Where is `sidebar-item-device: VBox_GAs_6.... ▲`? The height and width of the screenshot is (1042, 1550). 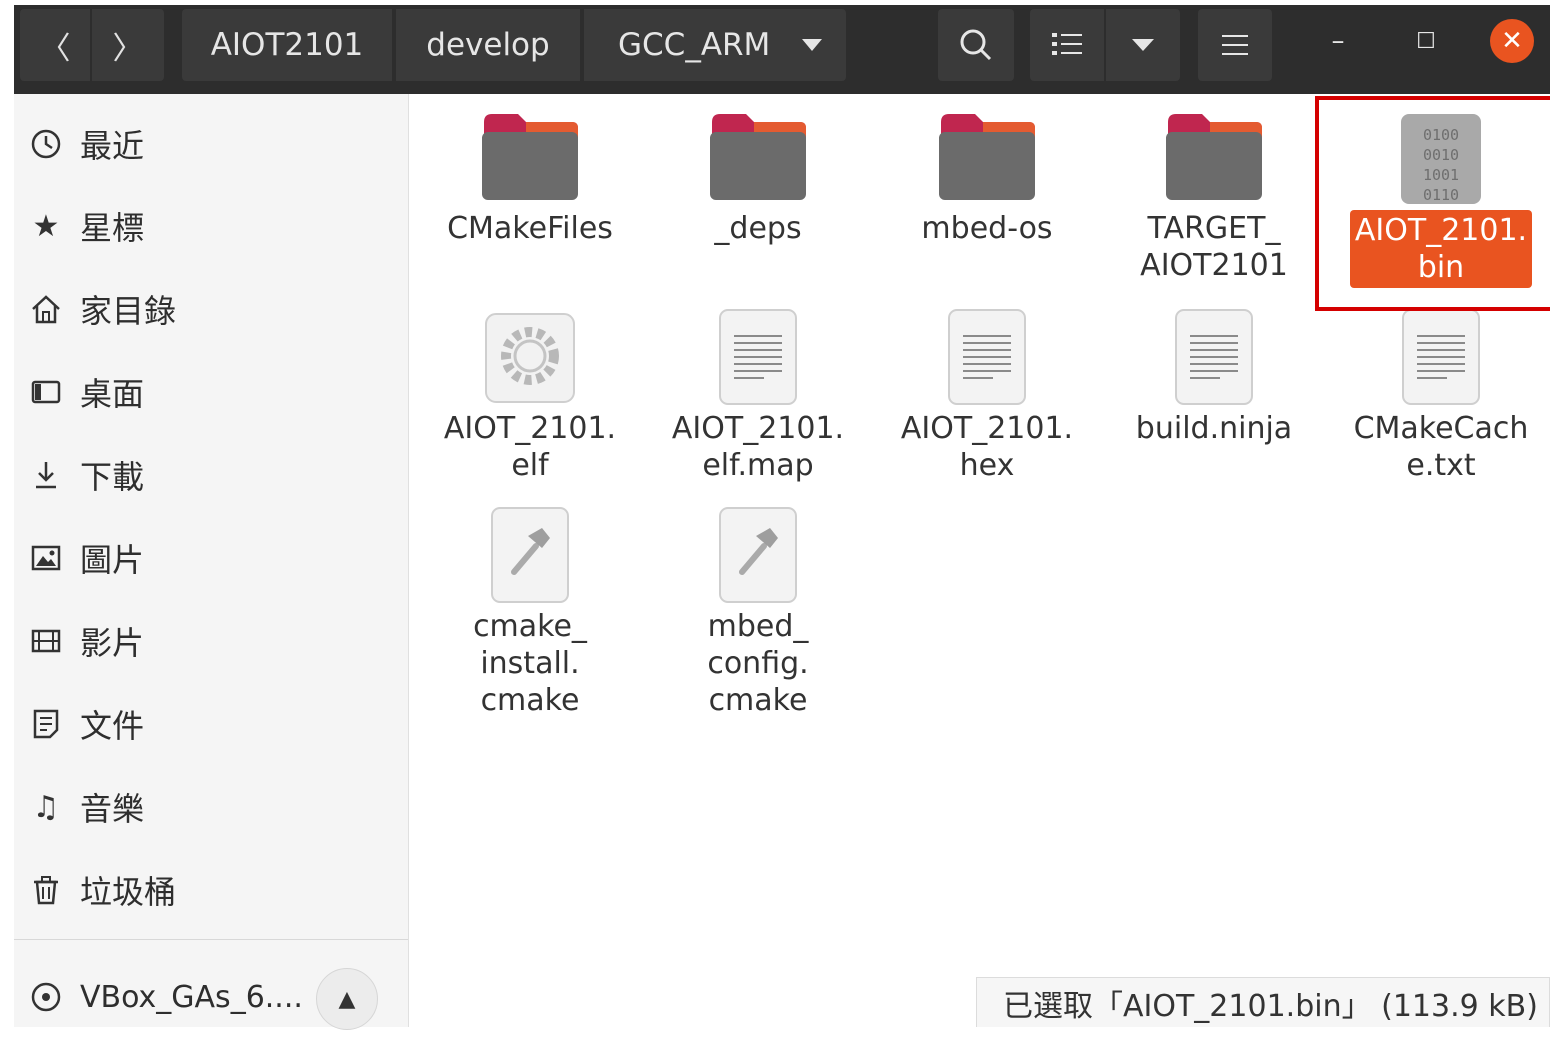 sidebar-item-device: VBox_GAs_6.... ▲ is located at coordinates (211, 997).